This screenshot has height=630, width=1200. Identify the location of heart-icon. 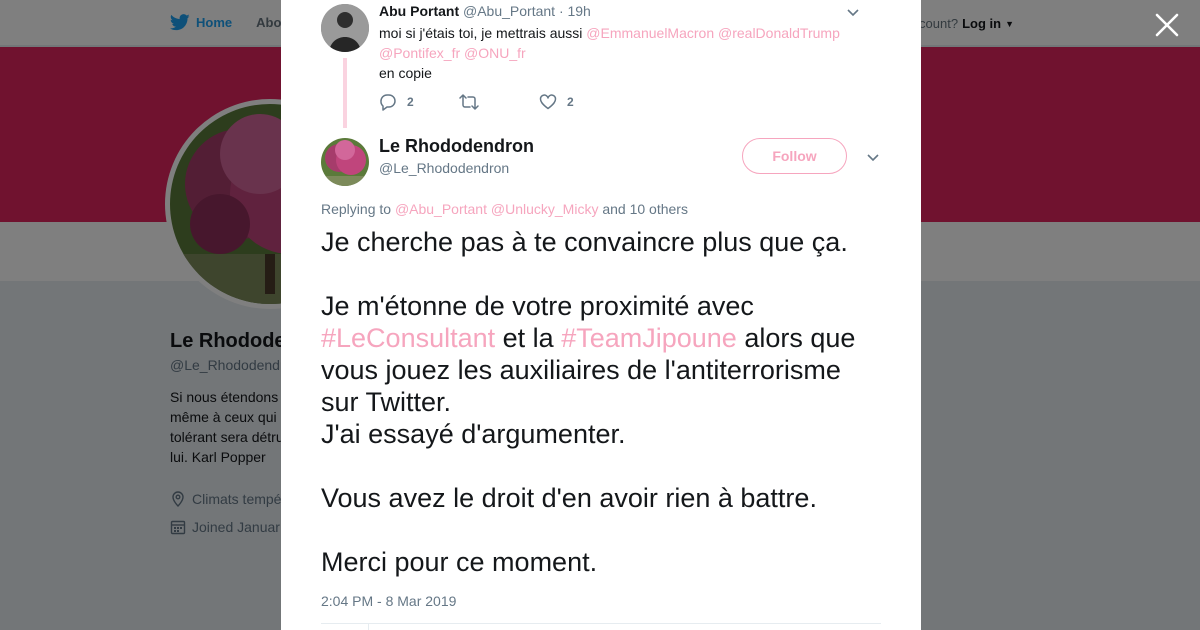
(548, 102).